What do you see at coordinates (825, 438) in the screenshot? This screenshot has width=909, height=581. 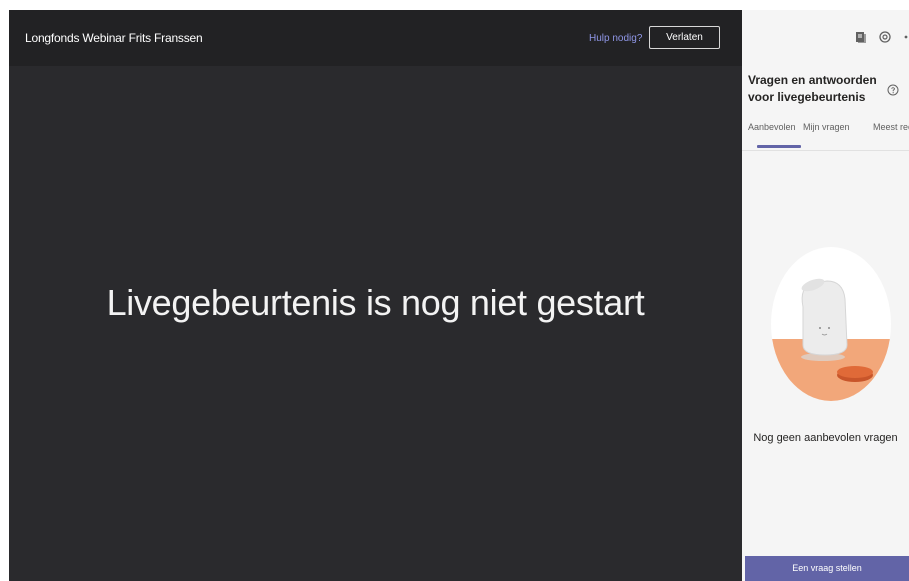 I see `empty-state-message: Nog geen aanbevolen vragen` at bounding box center [825, 438].